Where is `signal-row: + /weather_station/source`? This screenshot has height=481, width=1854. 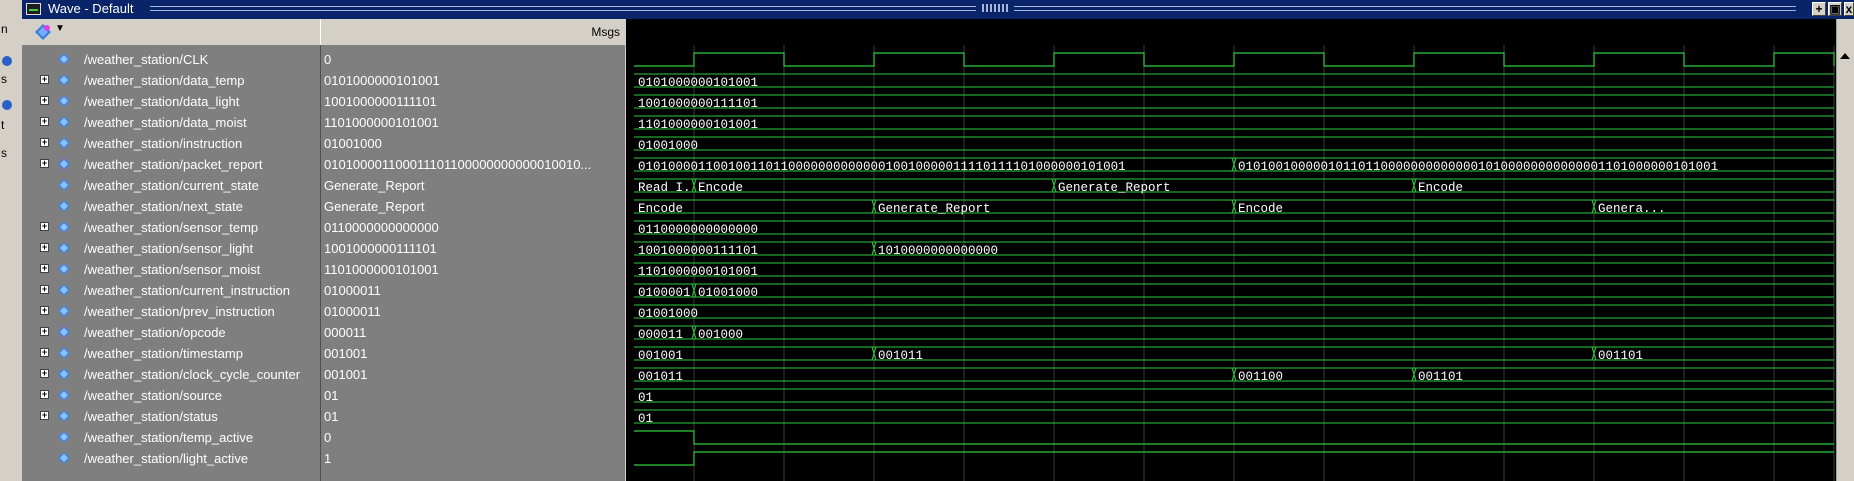 signal-row: + /weather_station/source is located at coordinates (171, 395).